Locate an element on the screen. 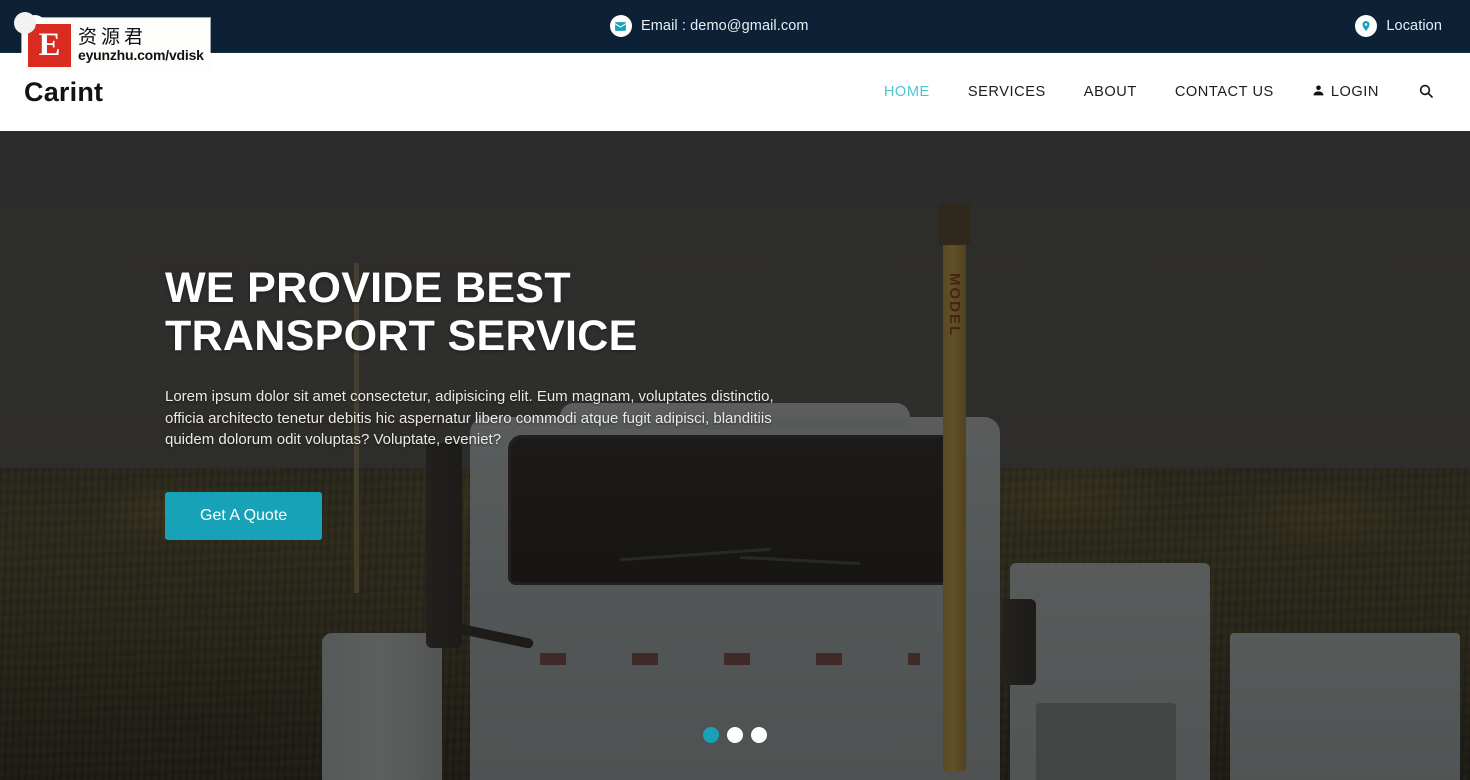 The image size is (1470, 780). watermark-logo: E is located at coordinates (49, 45).